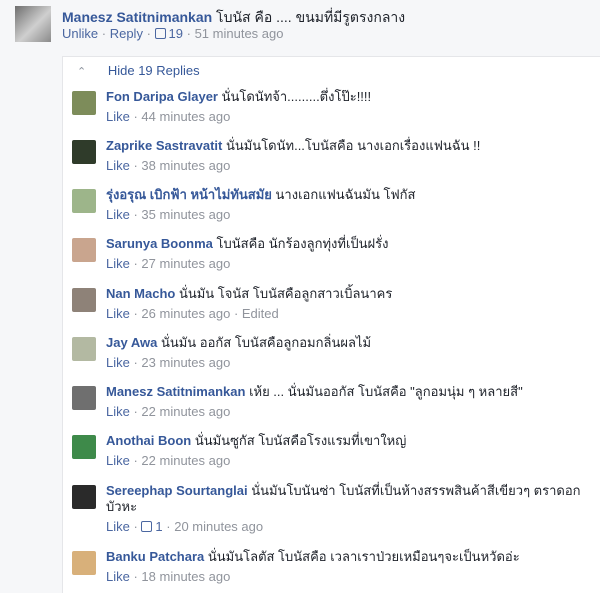  Describe the element at coordinates (311, 17) in the screenshot. I see `comment-text: โบนัส คือ .... ขนมที่มีรูตรงกลาง` at that location.